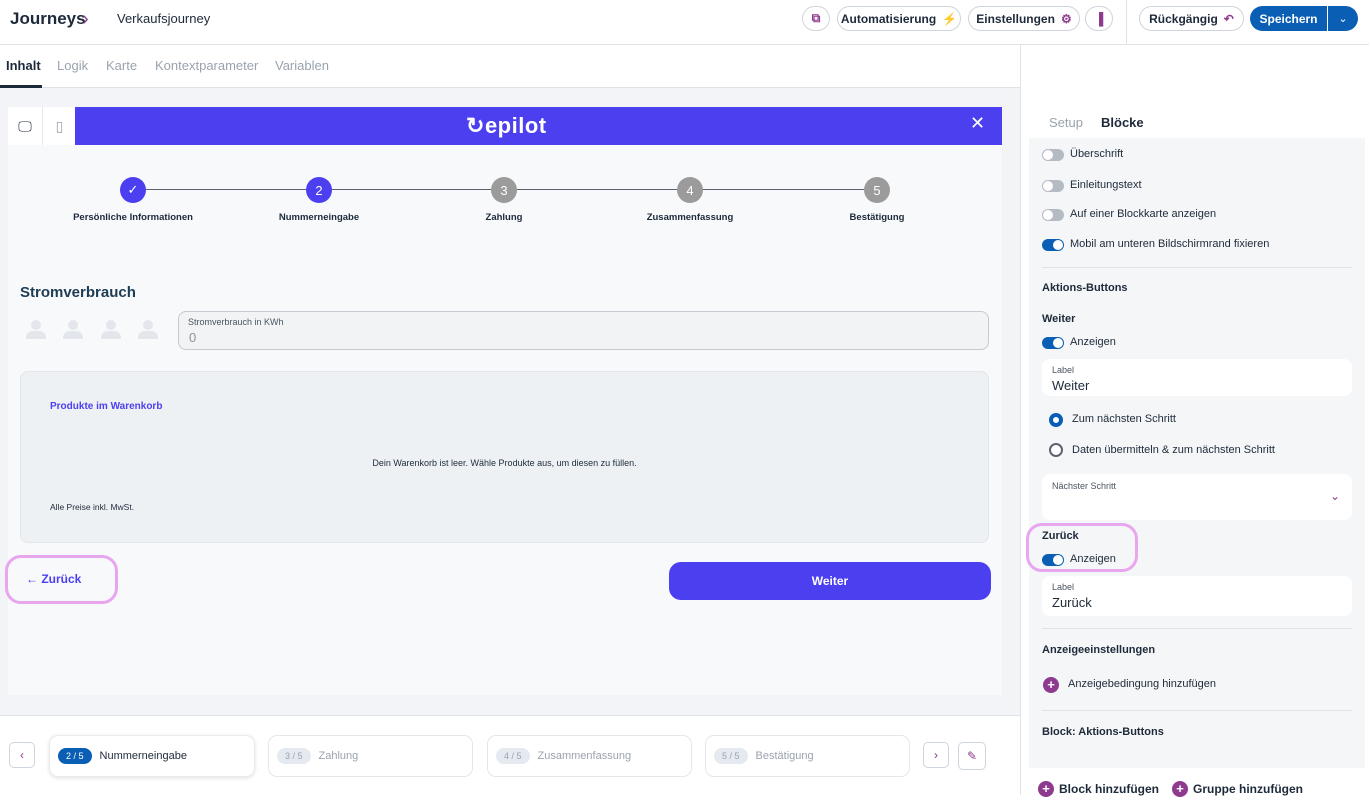  What do you see at coordinates (1053, 245) in the screenshot?
I see `toggle-mobile-sticky` at bounding box center [1053, 245].